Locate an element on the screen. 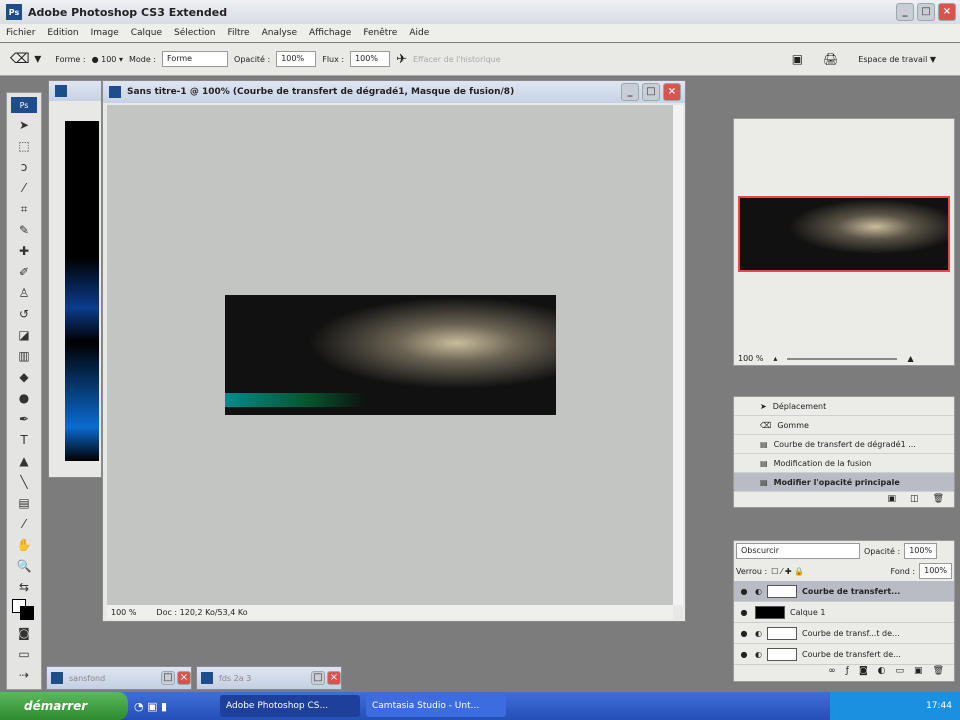 The height and width of the screenshot is (720, 960). opacity-field: 100% is located at coordinates (921, 551).